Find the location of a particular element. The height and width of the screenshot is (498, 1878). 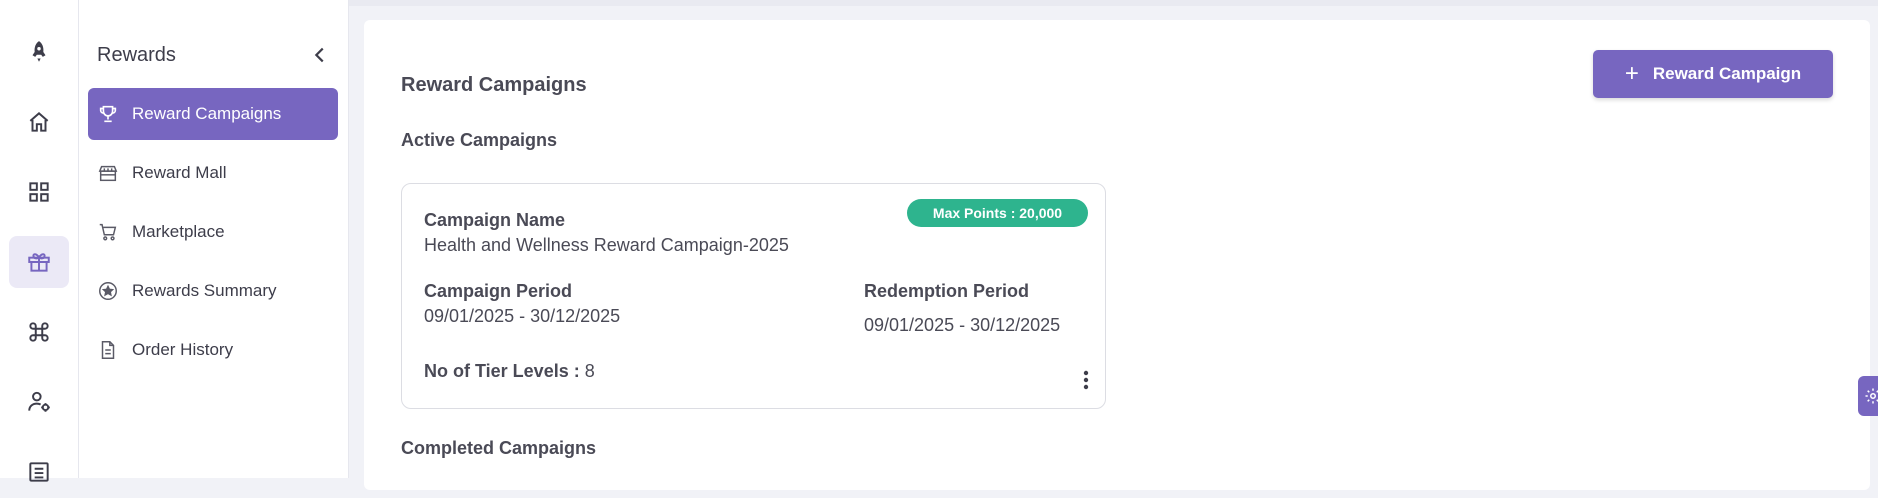

redemption-period-label: Redemption Period is located at coordinates (947, 291).